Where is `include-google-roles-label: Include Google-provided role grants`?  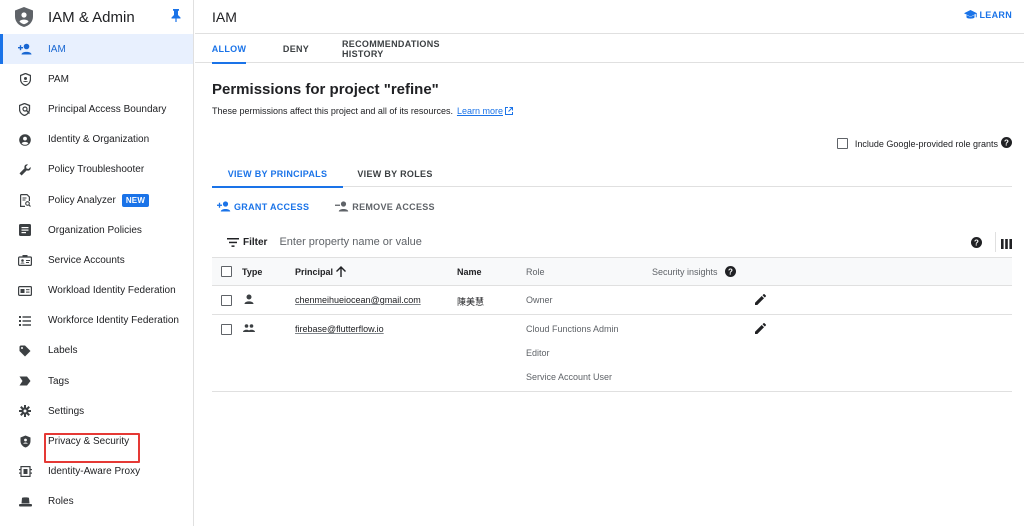
include-google-roles-label: Include Google-provided role grants is located at coordinates (926, 143).